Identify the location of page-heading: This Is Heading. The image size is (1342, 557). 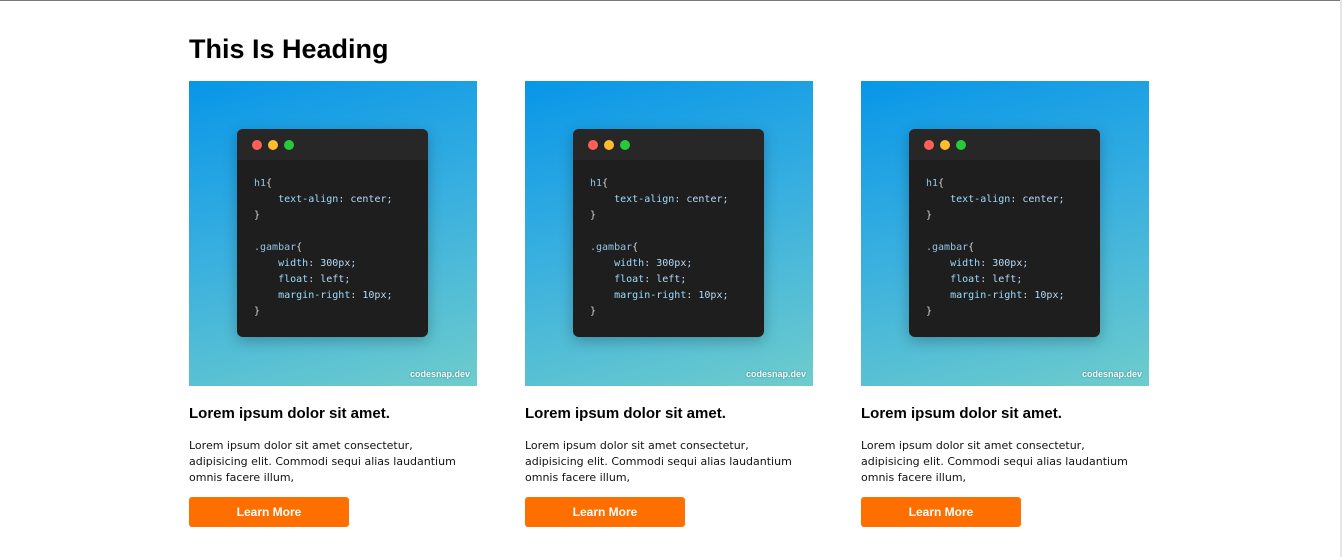
(289, 49).